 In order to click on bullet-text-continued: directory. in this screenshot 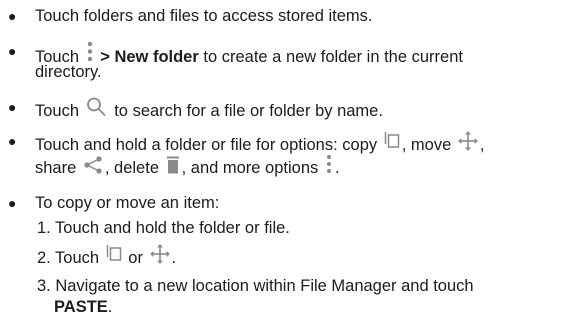, I will do `click(68, 72)`.